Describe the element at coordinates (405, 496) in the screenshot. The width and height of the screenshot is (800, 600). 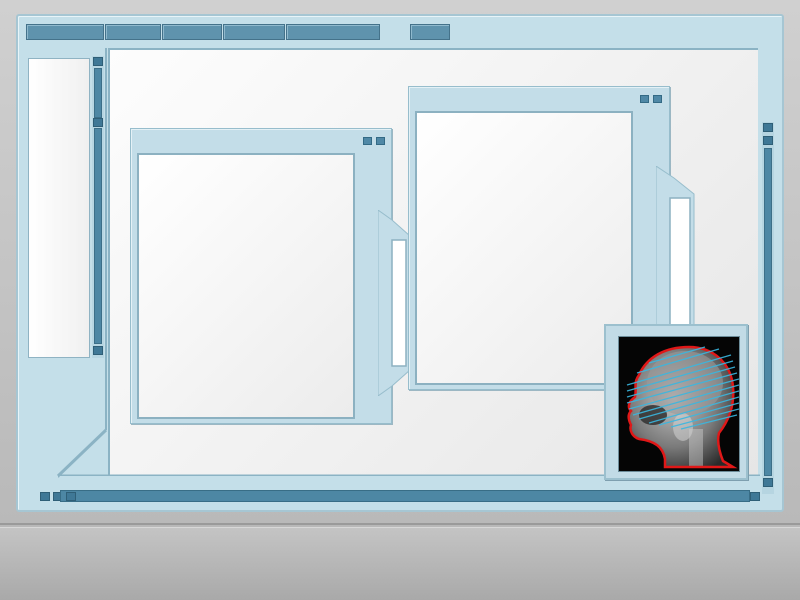
I see `horizontal-scrollbar` at that location.